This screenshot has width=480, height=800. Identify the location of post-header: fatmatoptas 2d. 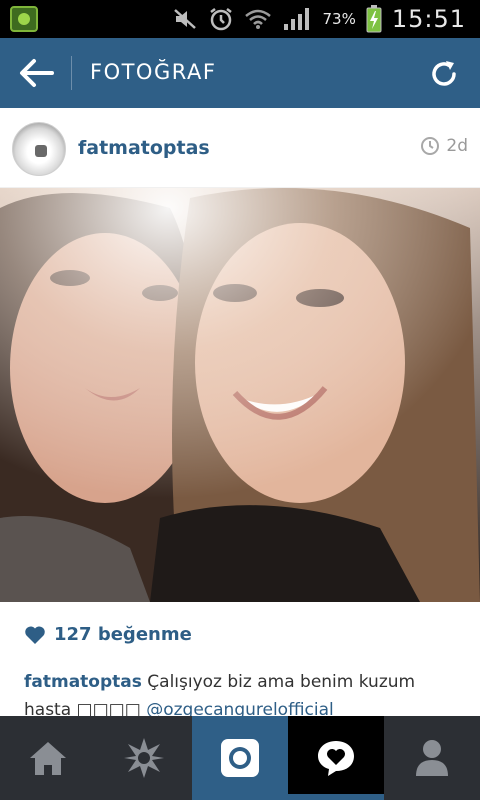
(240, 148).